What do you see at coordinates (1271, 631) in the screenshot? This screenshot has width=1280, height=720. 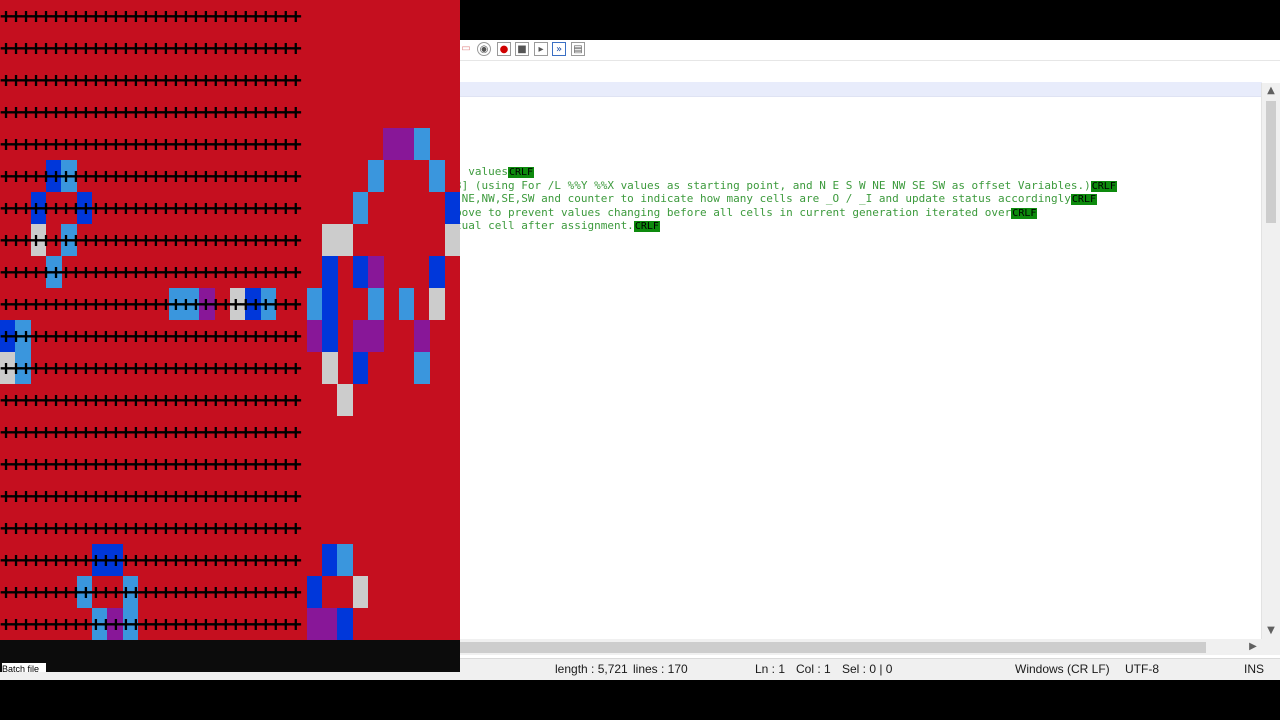 I see `scroll-down-arrow-icon: ▼` at bounding box center [1271, 631].